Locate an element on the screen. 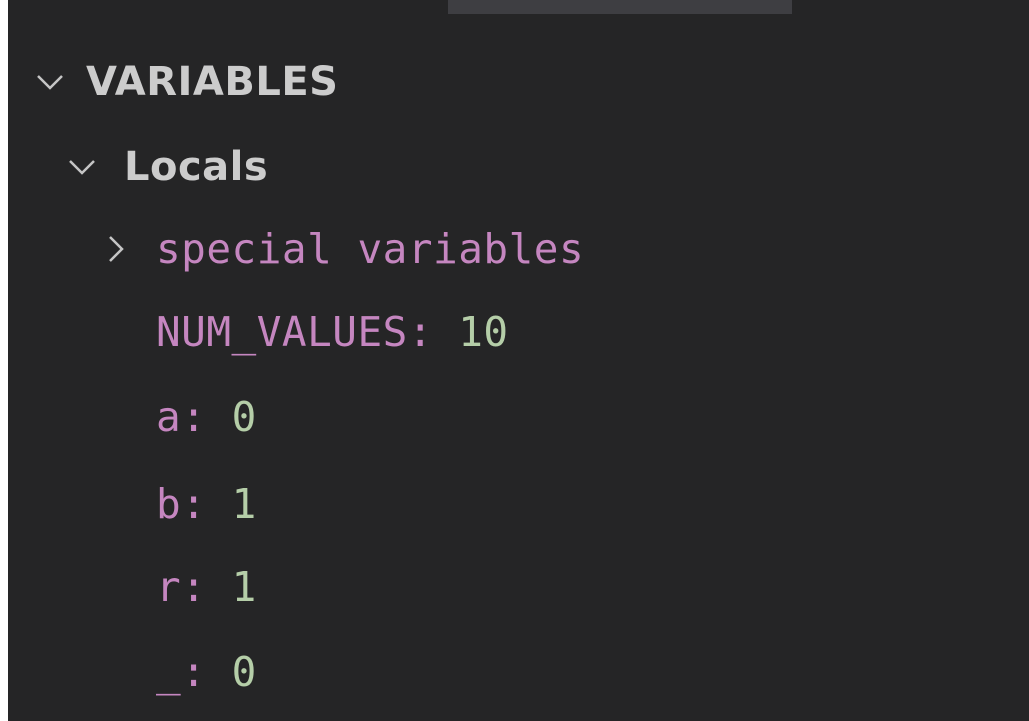 Image resolution: width=1029 pixels, height=721 pixels. scope-label: Locals is located at coordinates (196, 167).